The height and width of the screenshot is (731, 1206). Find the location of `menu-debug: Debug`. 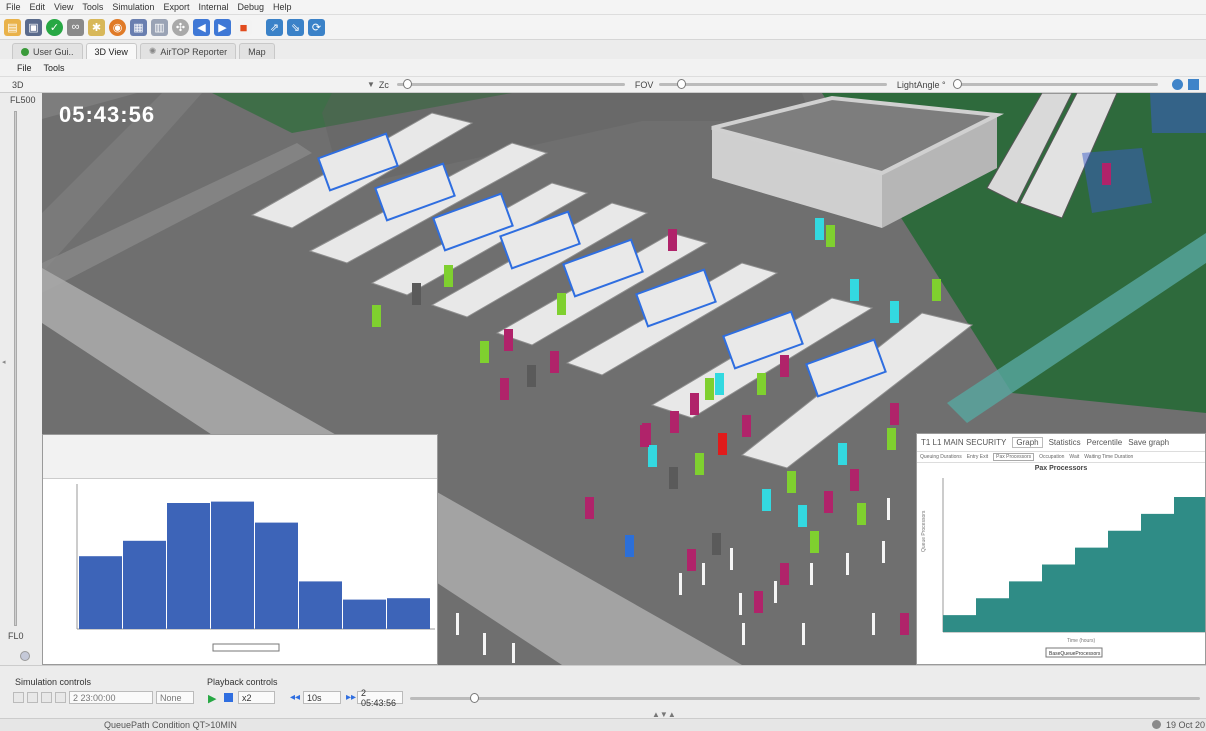

menu-debug: Debug is located at coordinates (250, 7).